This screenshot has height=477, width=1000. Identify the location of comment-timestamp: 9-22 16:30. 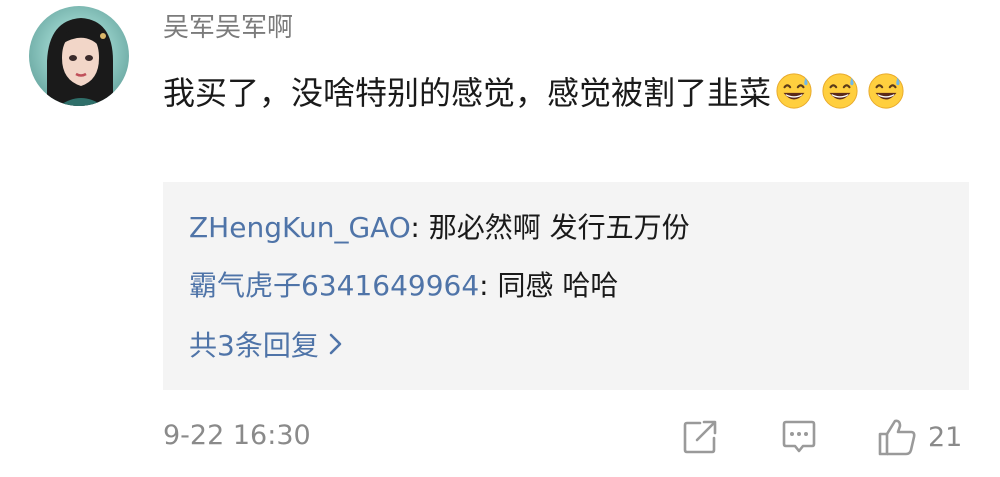
(237, 435).